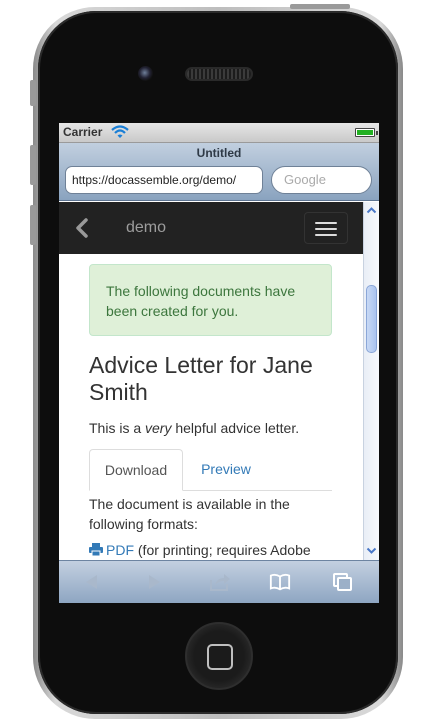  What do you see at coordinates (136, 470) in the screenshot?
I see `tab-download: Download` at bounding box center [136, 470].